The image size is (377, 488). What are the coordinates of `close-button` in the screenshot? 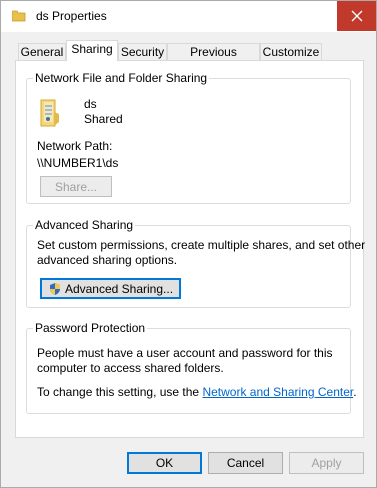 It's located at (356, 16).